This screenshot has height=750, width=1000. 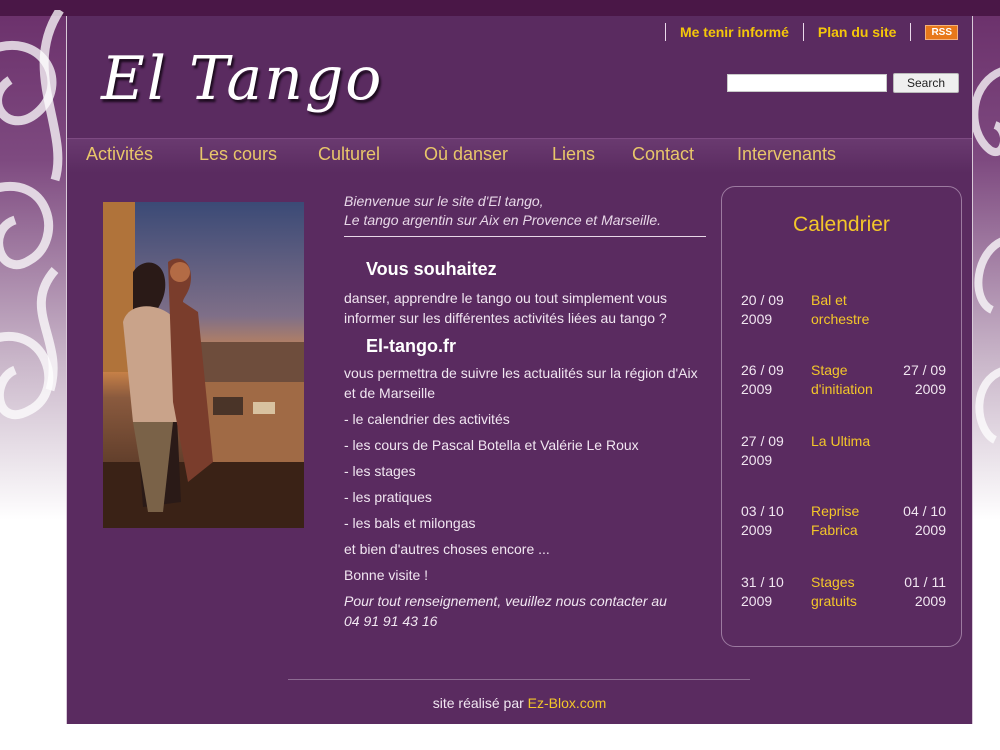 What do you see at coordinates (349, 154) in the screenshot?
I see `nav-item-culturel: Culturel` at bounding box center [349, 154].